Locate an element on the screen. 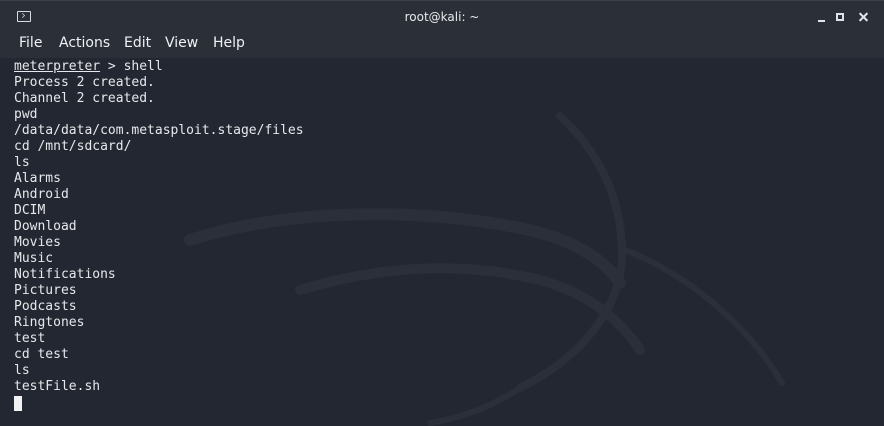 This screenshot has width=884, height=426. menu-bar: File Actions Edit View Help is located at coordinates (442, 45).